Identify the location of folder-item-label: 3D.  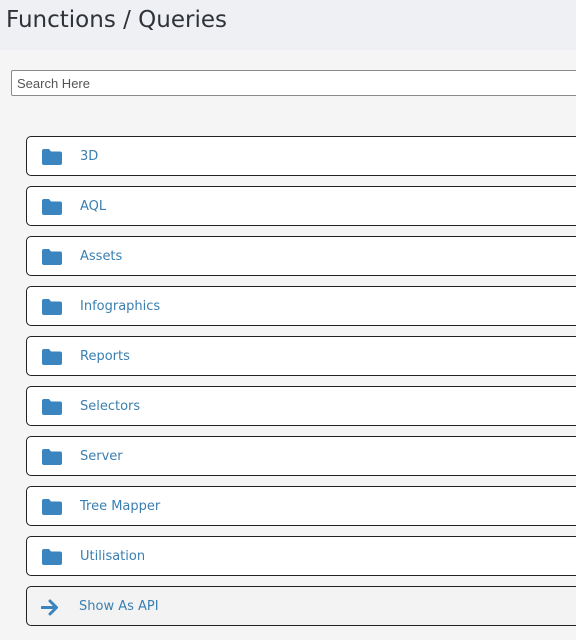
(89, 156).